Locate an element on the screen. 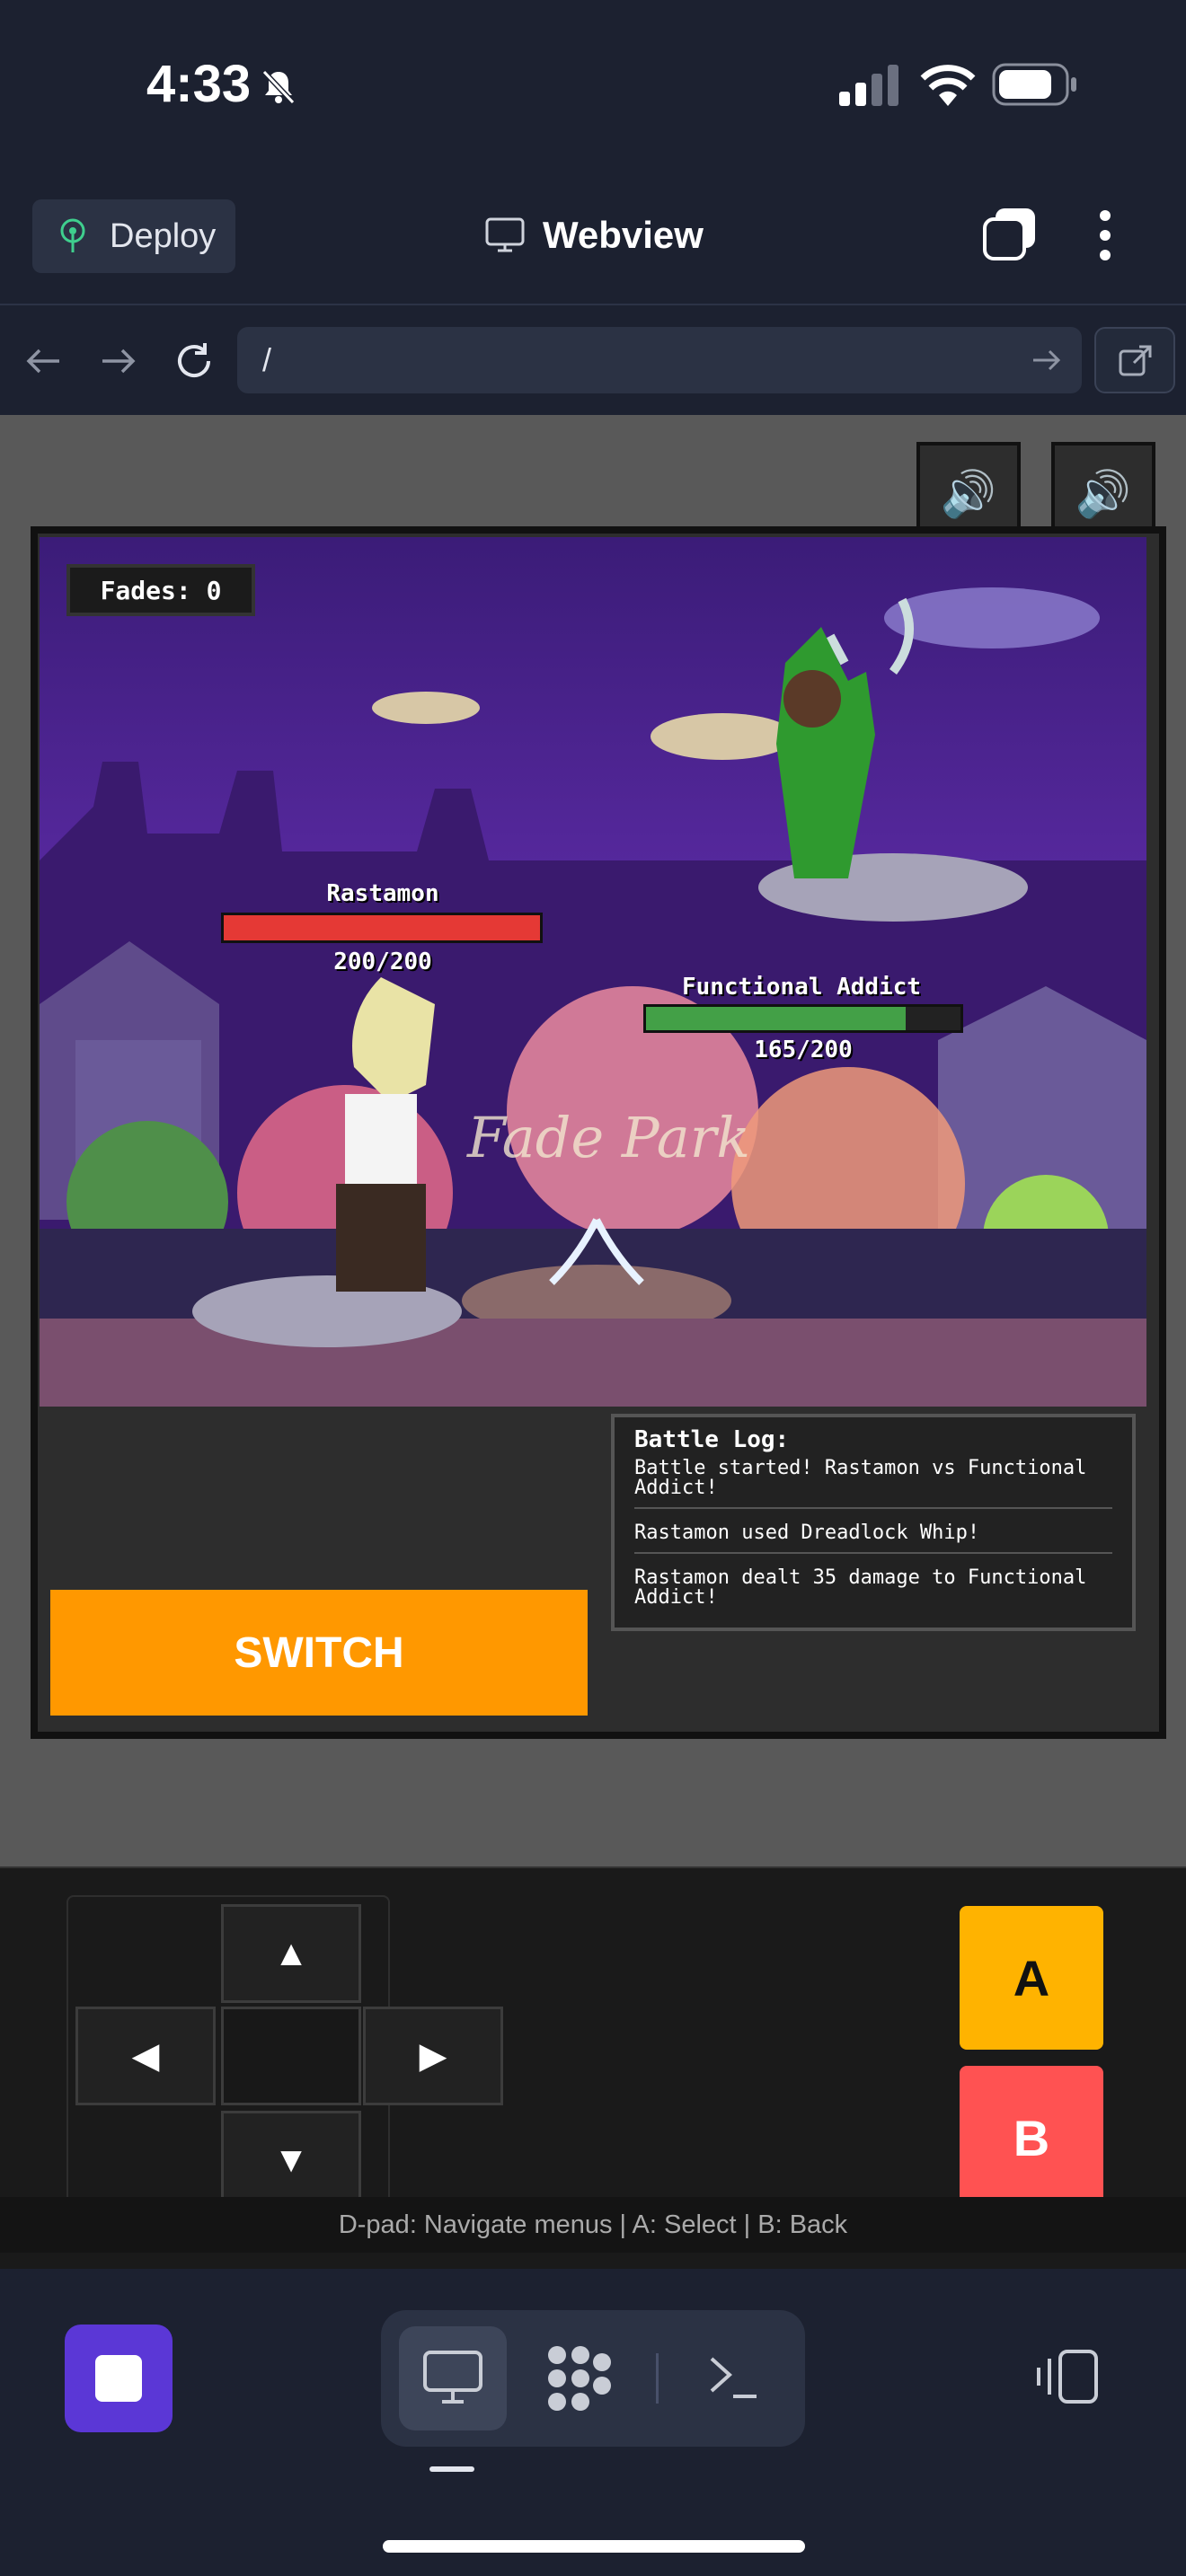 This screenshot has width=1186, height=2576. open-external-button is located at coordinates (1134, 360).